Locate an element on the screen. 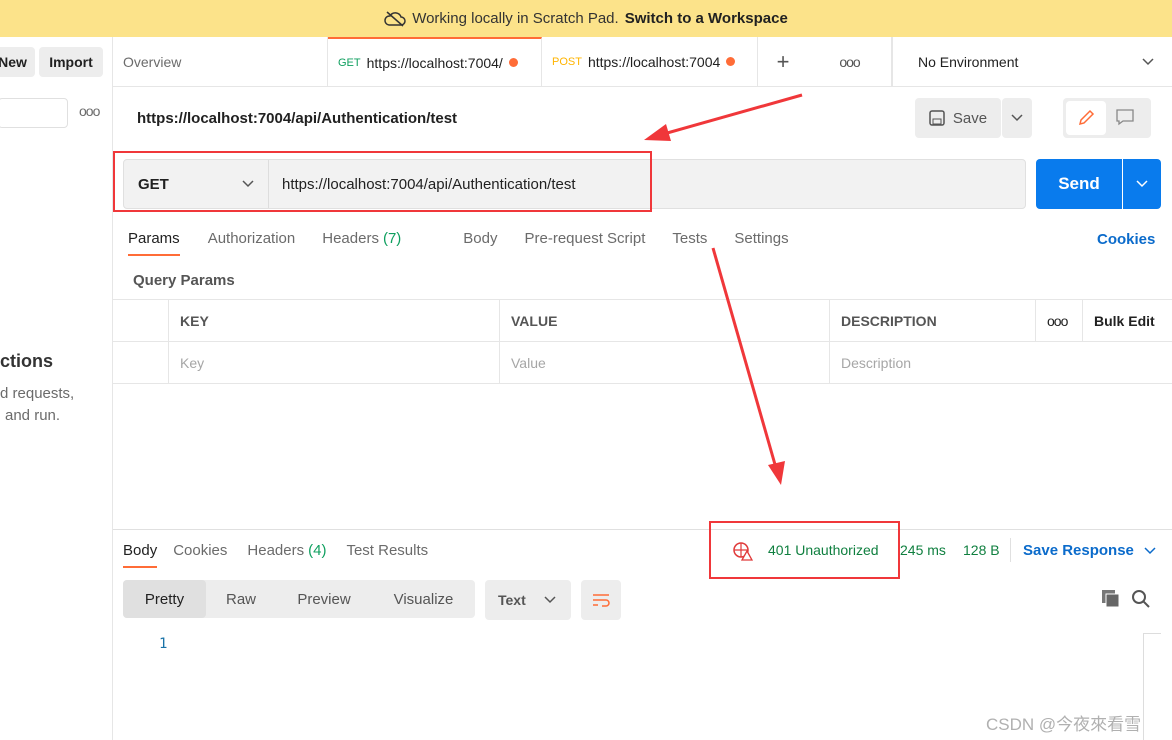  tab-label: https://localhost:7004/ is located at coordinates (434, 62).